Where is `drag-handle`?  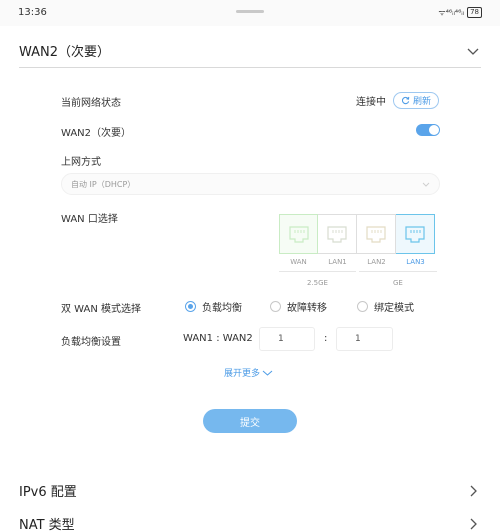
drag-handle is located at coordinates (250, 11).